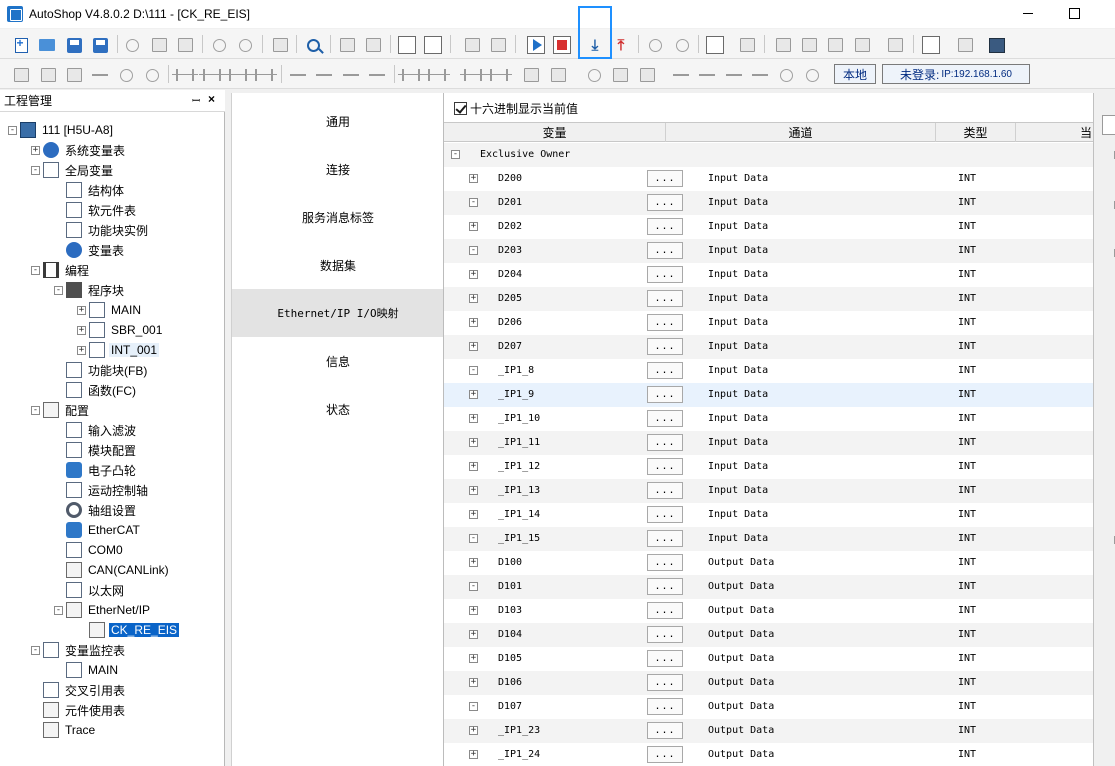 This screenshot has width=1115, height=766. Describe the element at coordinates (437, 75) in the screenshot. I see `falling-edge-button` at that location.